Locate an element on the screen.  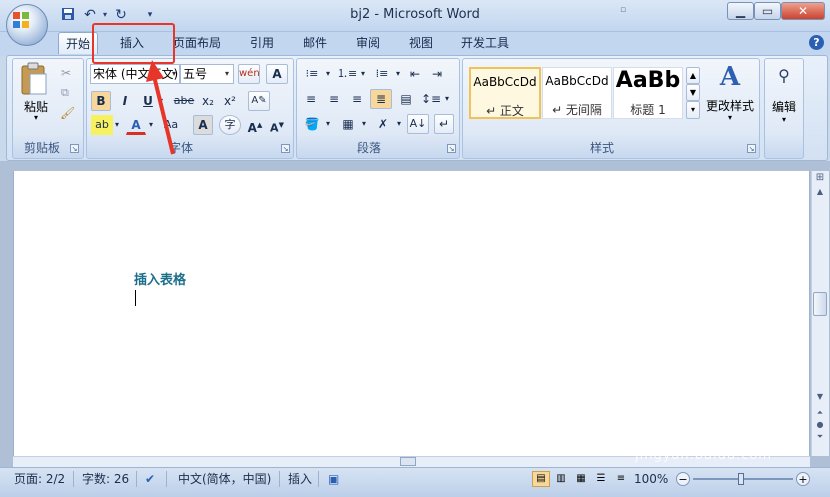
repeat-icon: ↻ is located at coordinates (121, 15).